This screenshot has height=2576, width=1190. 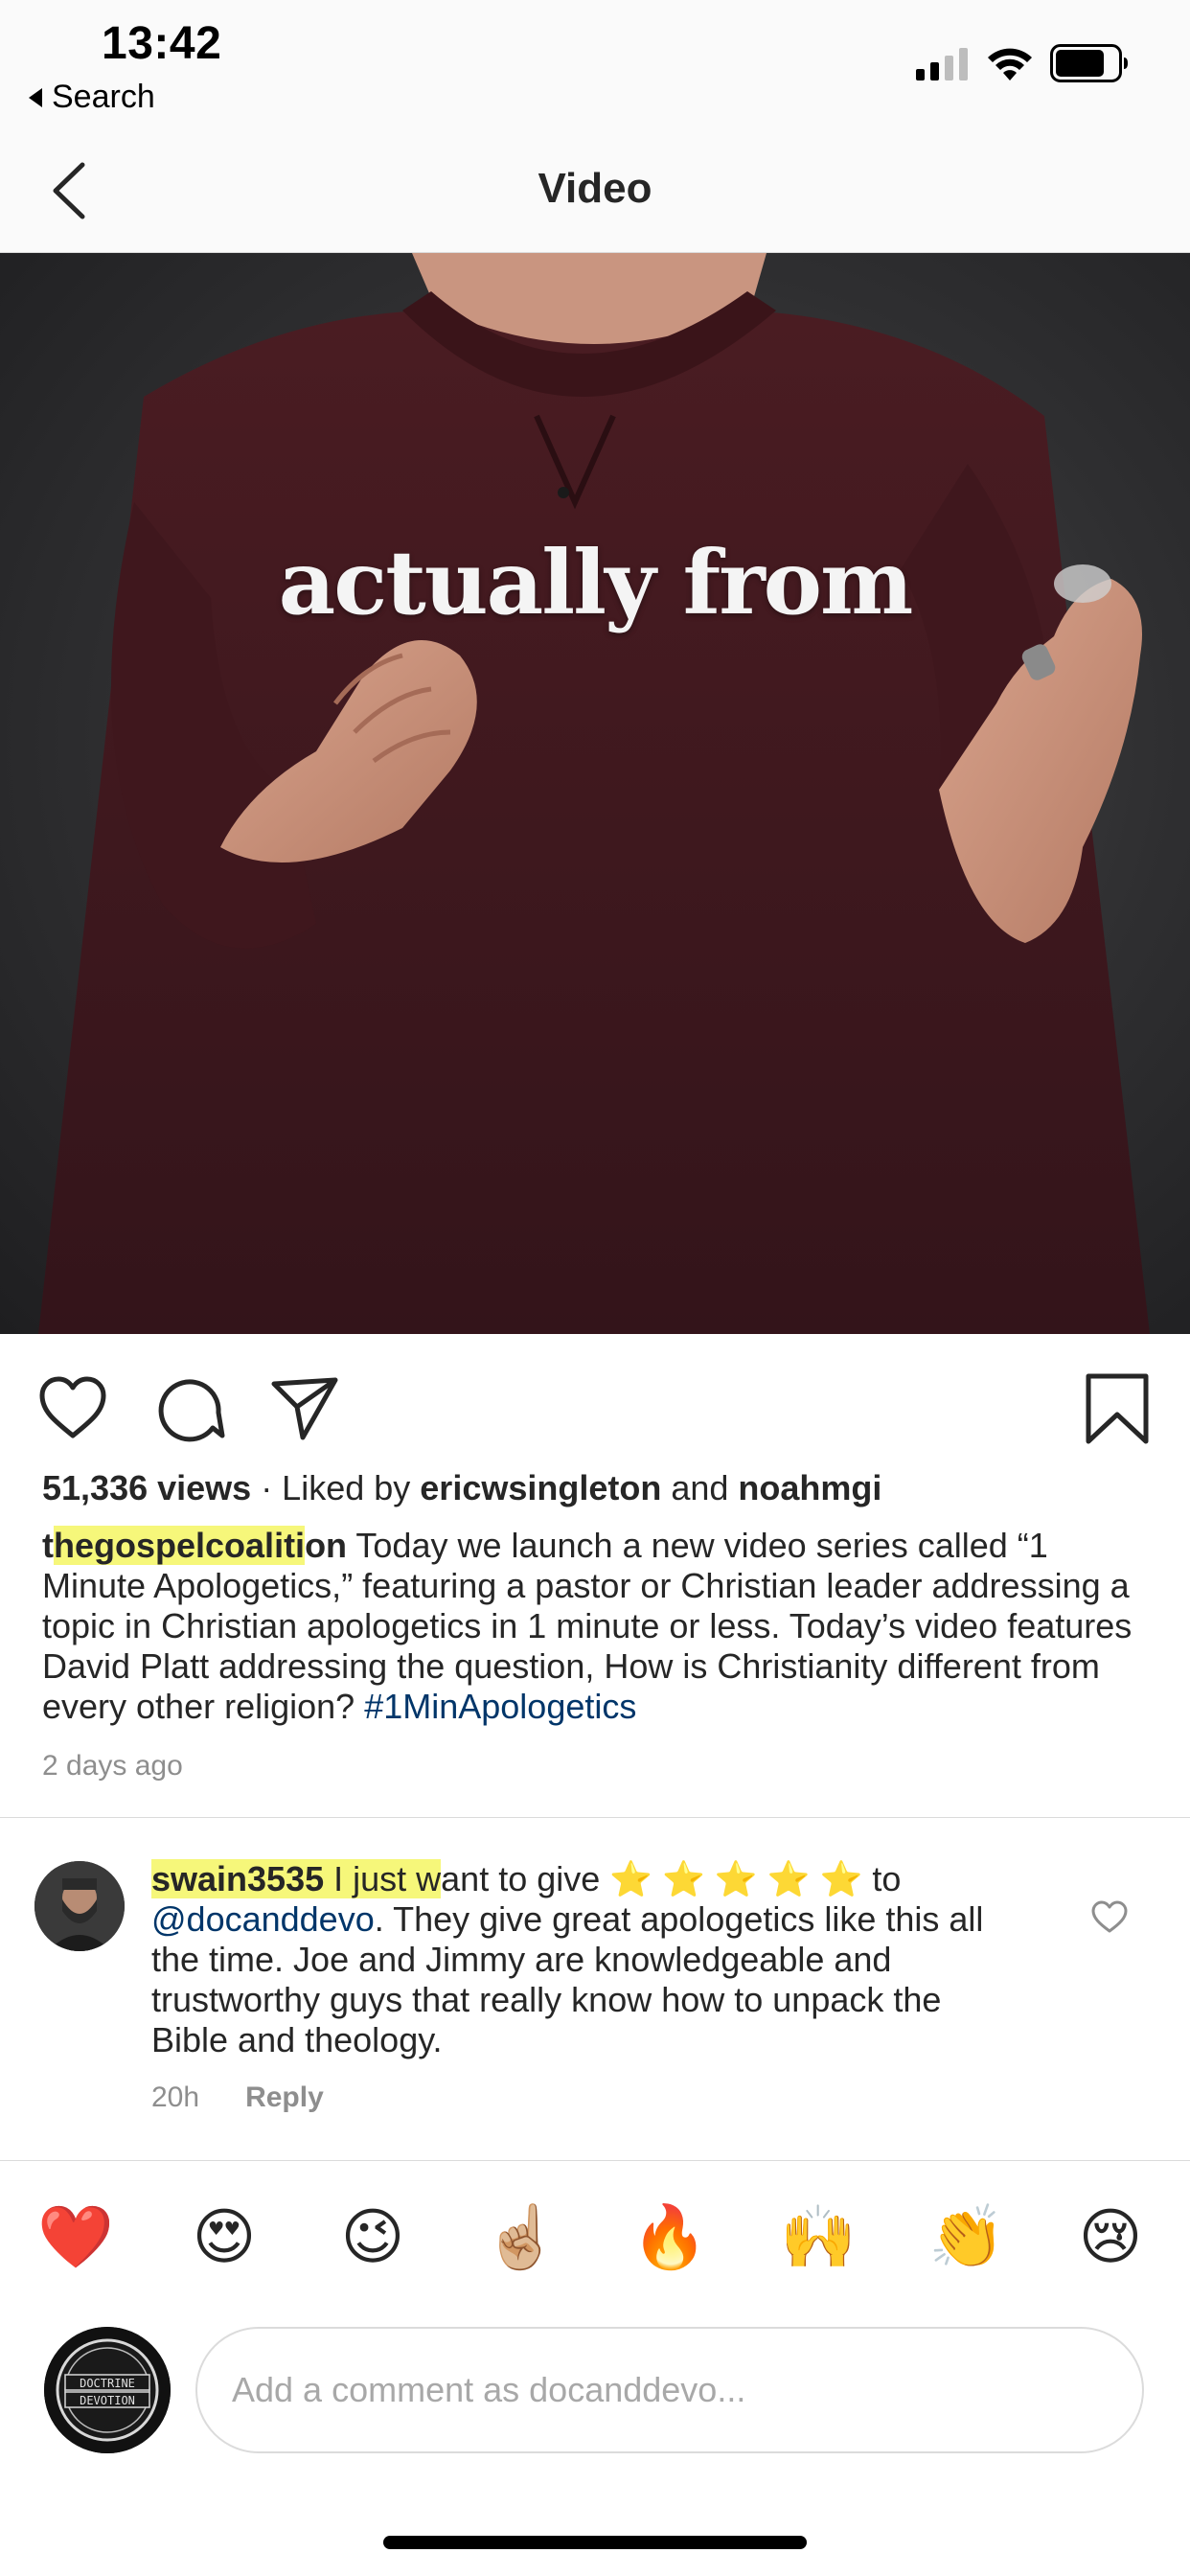 I want to click on comment-mention: @docanddevo, so click(x=263, y=1919).